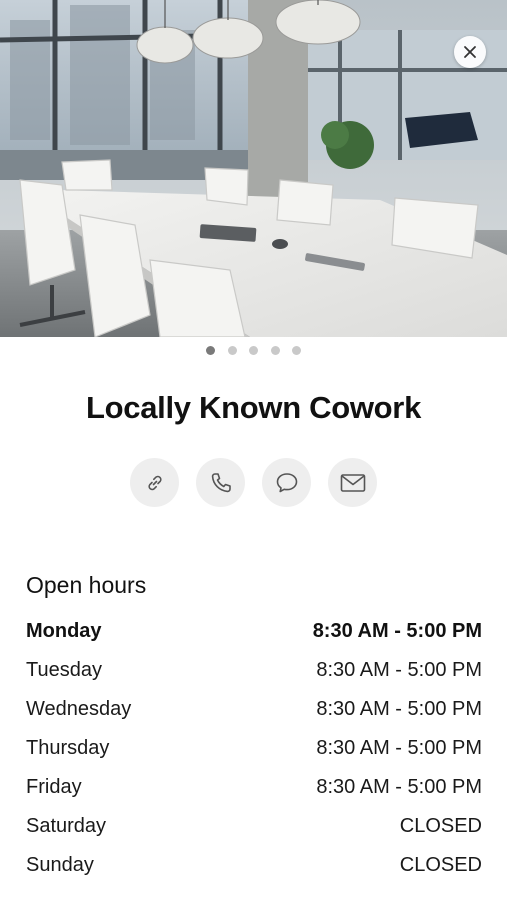 Image resolution: width=507 pixels, height=900 pixels. Describe the element at coordinates (64, 631) in the screenshot. I see `day-label: Monday` at that location.